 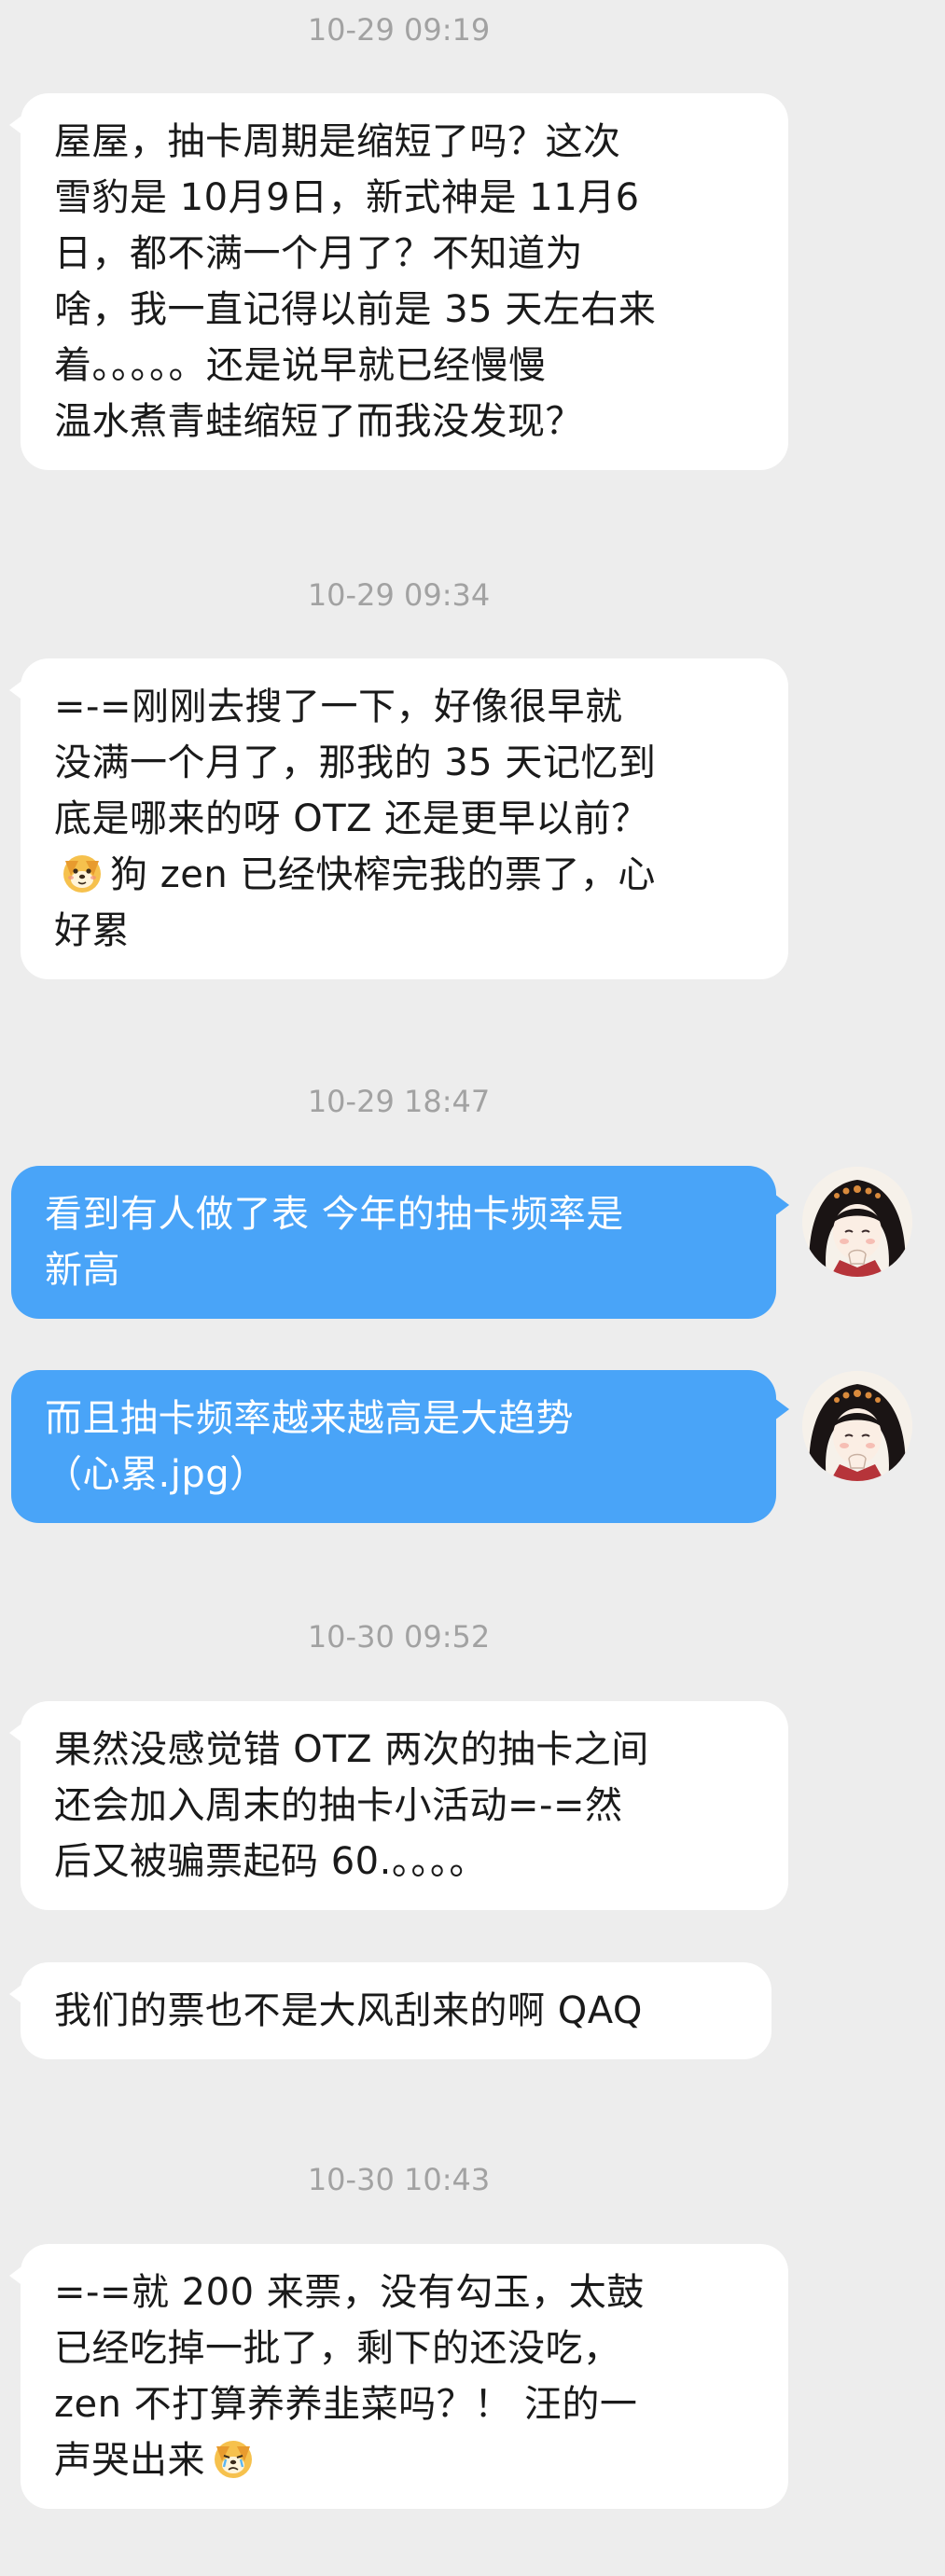 I want to click on message-text: 狗 zen 已经快榨完我的票了，心 好累, so click(x=355, y=902).